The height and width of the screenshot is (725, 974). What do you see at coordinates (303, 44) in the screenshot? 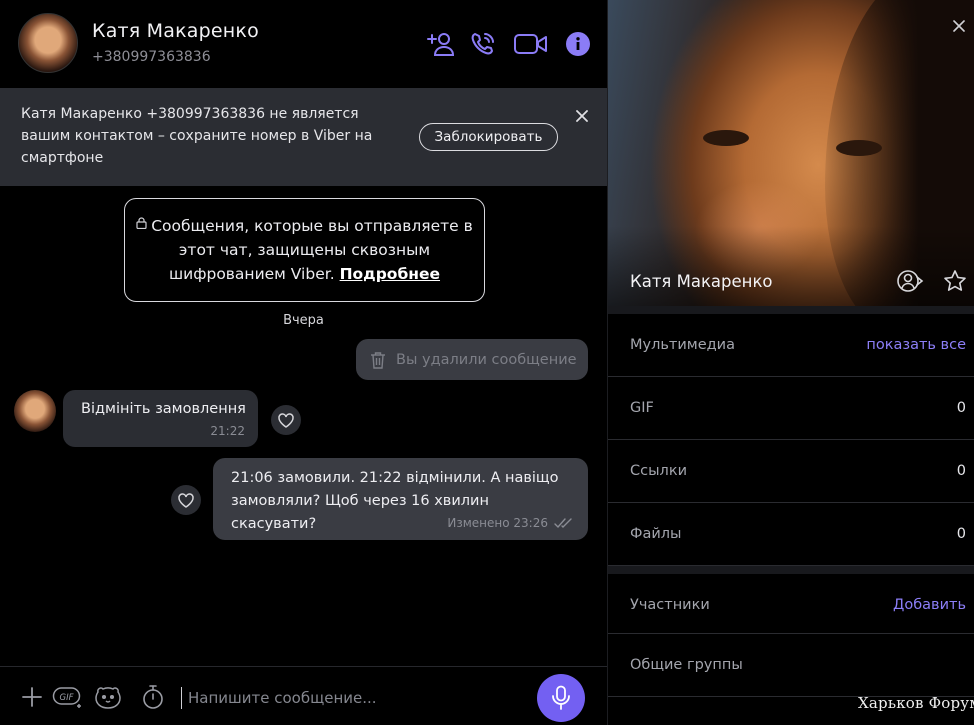
I see `chat-header: Катя Макаренко +380997363836` at bounding box center [303, 44].